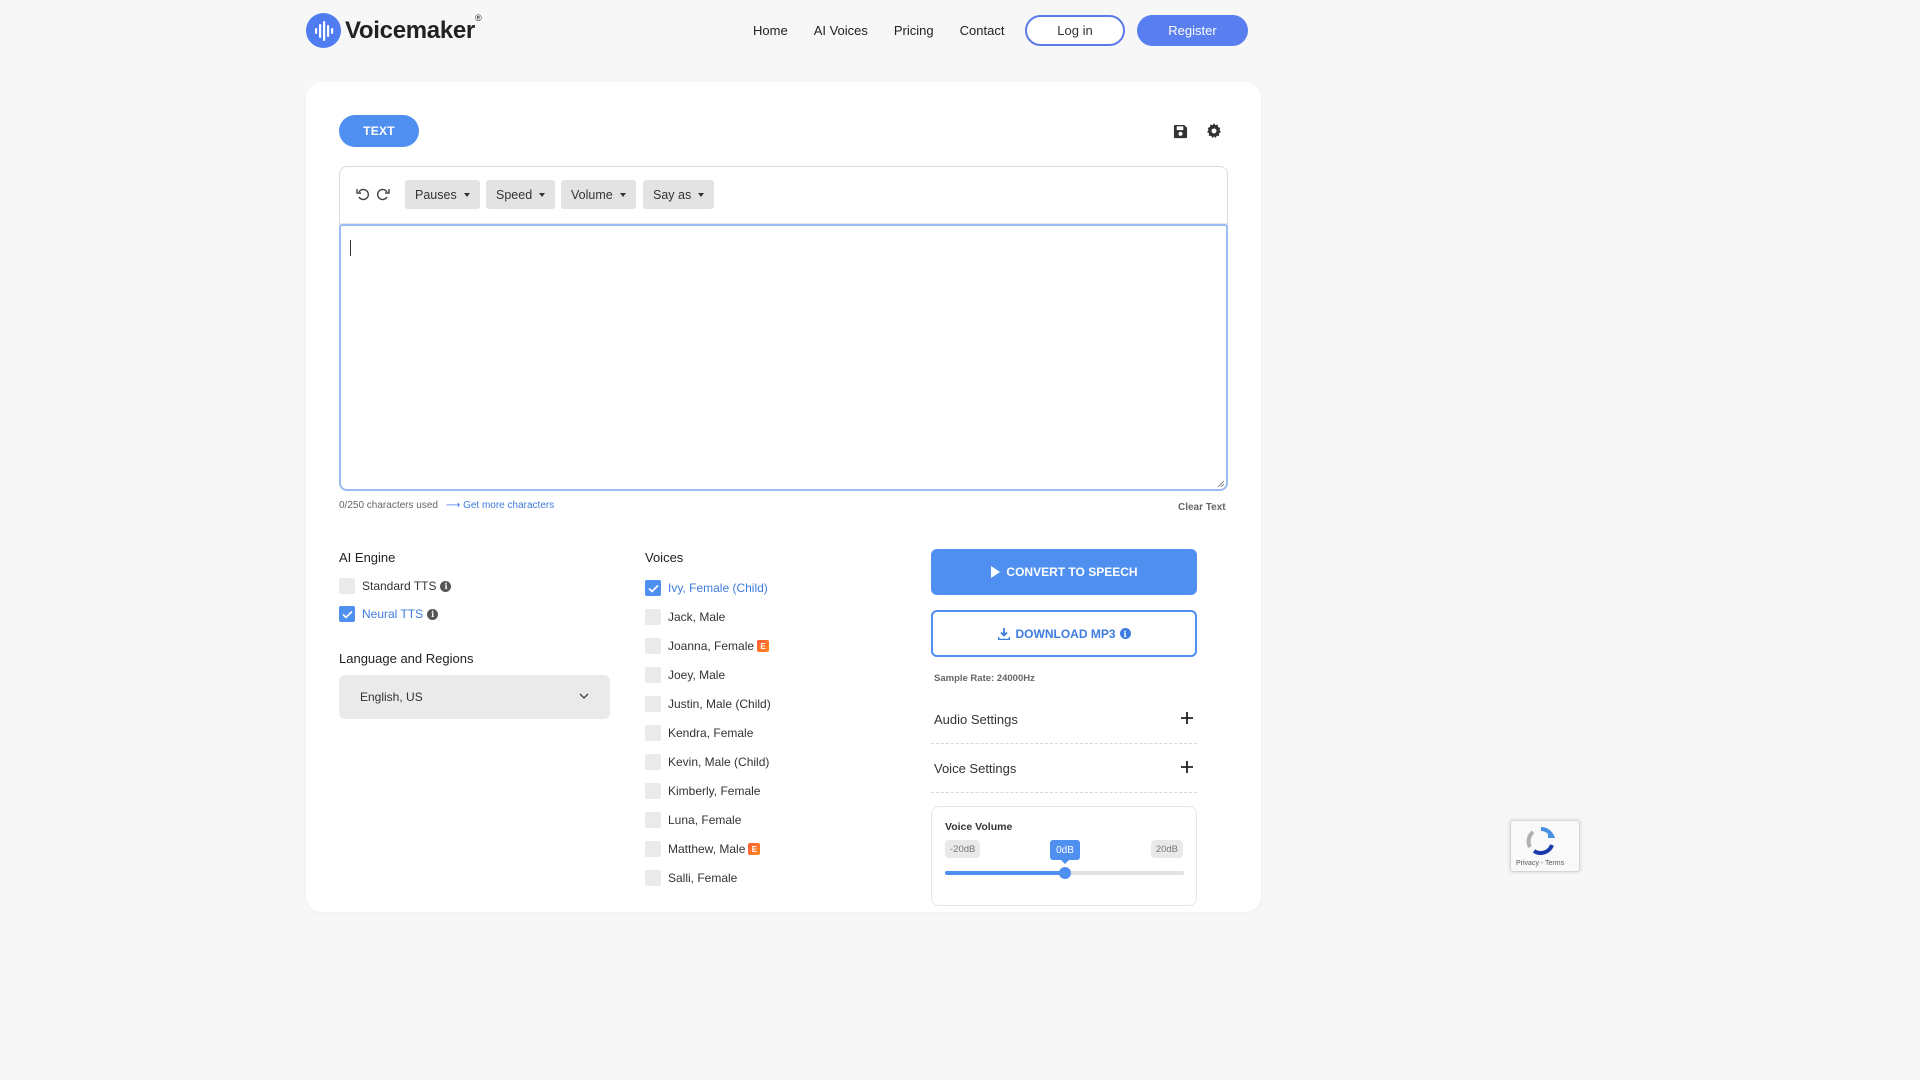  What do you see at coordinates (703, 849) in the screenshot?
I see `voice-item: Matthew, Male E` at bounding box center [703, 849].